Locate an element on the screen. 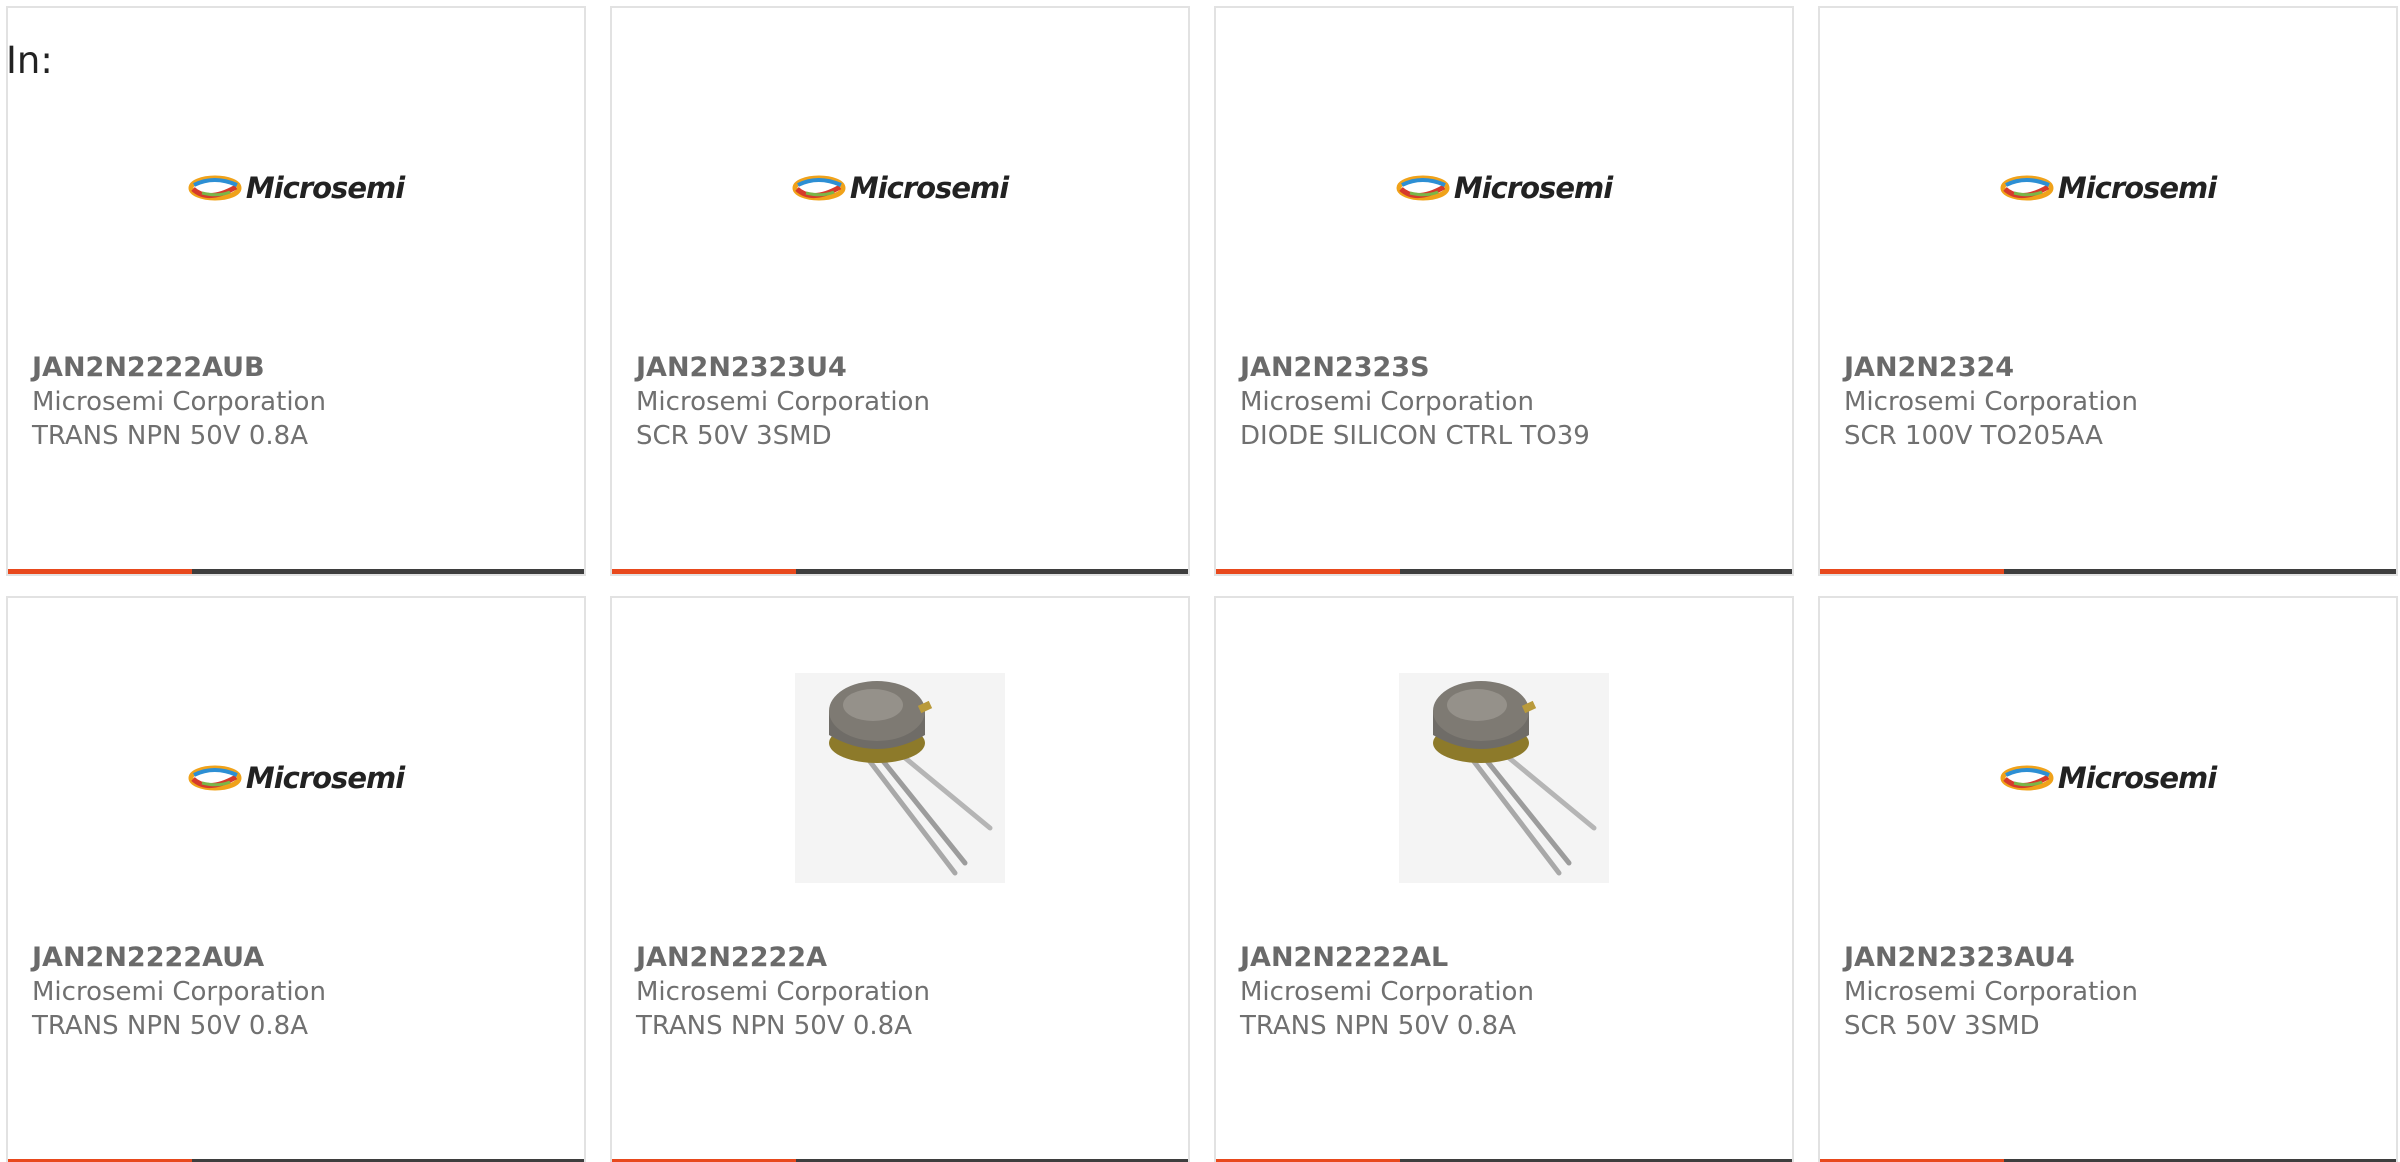 The width and height of the screenshot is (2400, 1162). part-number: JAN2N2323U4 is located at coordinates (907, 367).